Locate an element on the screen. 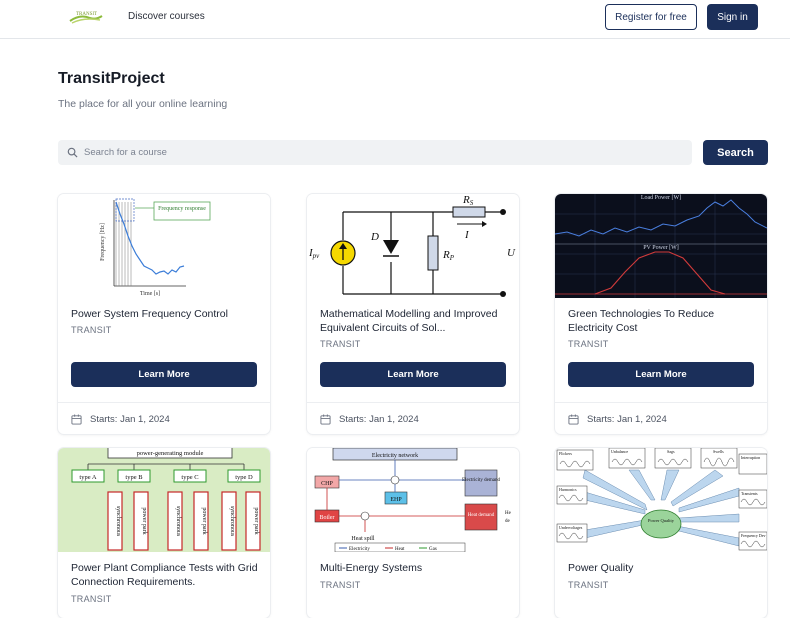  svg-text: Harmonics is located at coordinates (568, 489).